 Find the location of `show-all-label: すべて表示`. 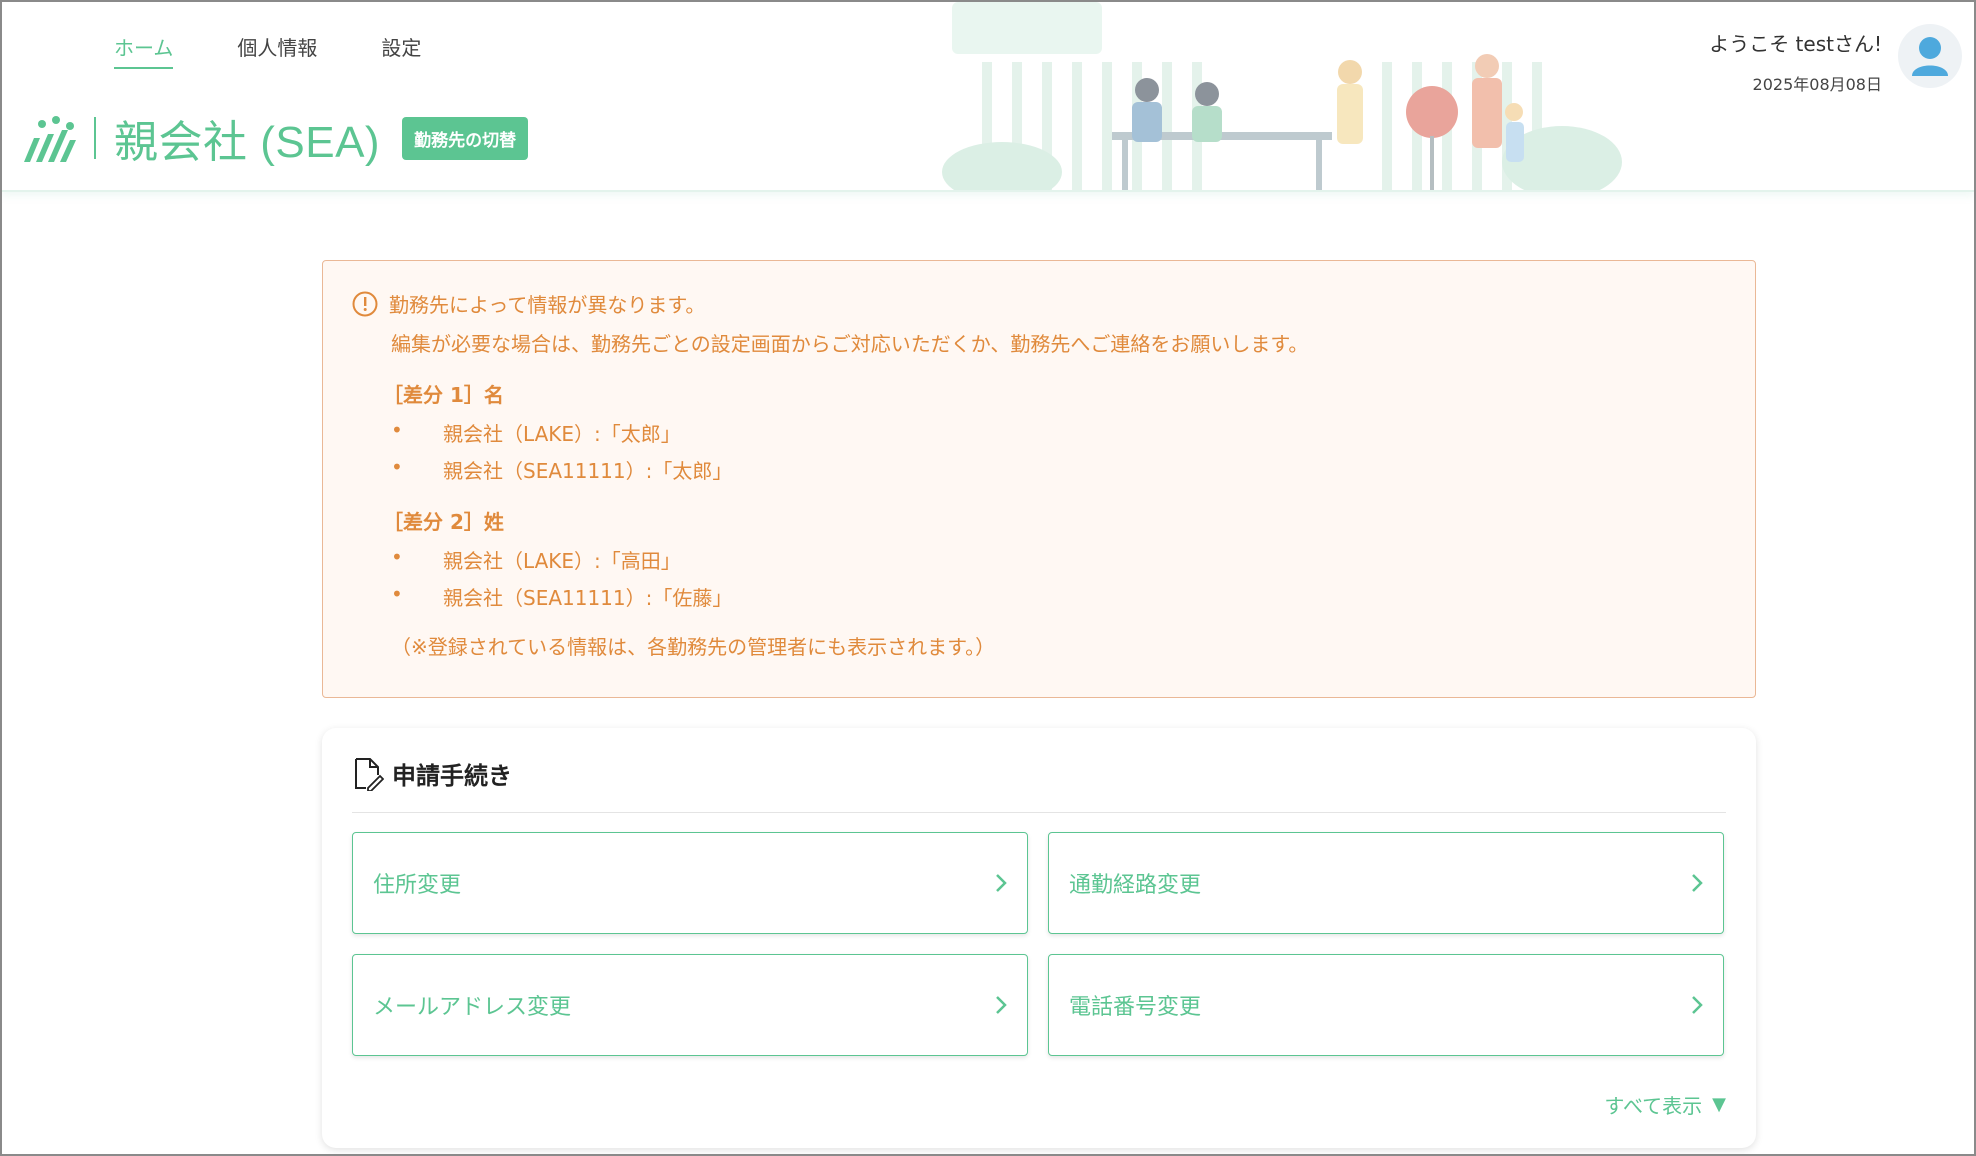

show-all-label: すべて表示 is located at coordinates (1653, 1106).